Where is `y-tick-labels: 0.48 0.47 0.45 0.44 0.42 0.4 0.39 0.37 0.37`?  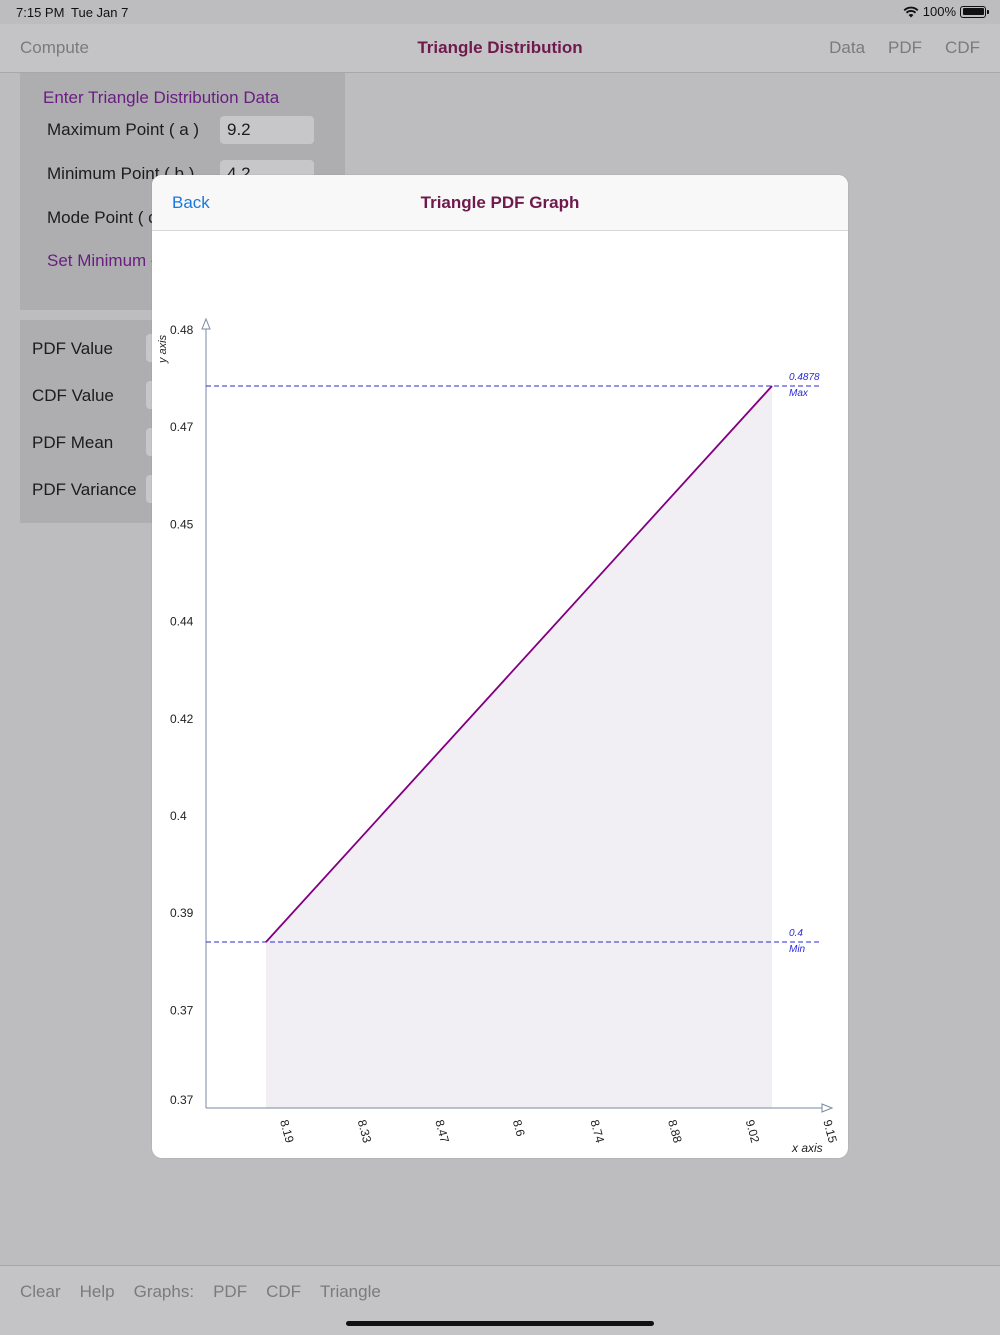 y-tick-labels: 0.48 0.47 0.45 0.44 0.42 0.4 0.39 0.37 0.37 is located at coordinates (182, 715).